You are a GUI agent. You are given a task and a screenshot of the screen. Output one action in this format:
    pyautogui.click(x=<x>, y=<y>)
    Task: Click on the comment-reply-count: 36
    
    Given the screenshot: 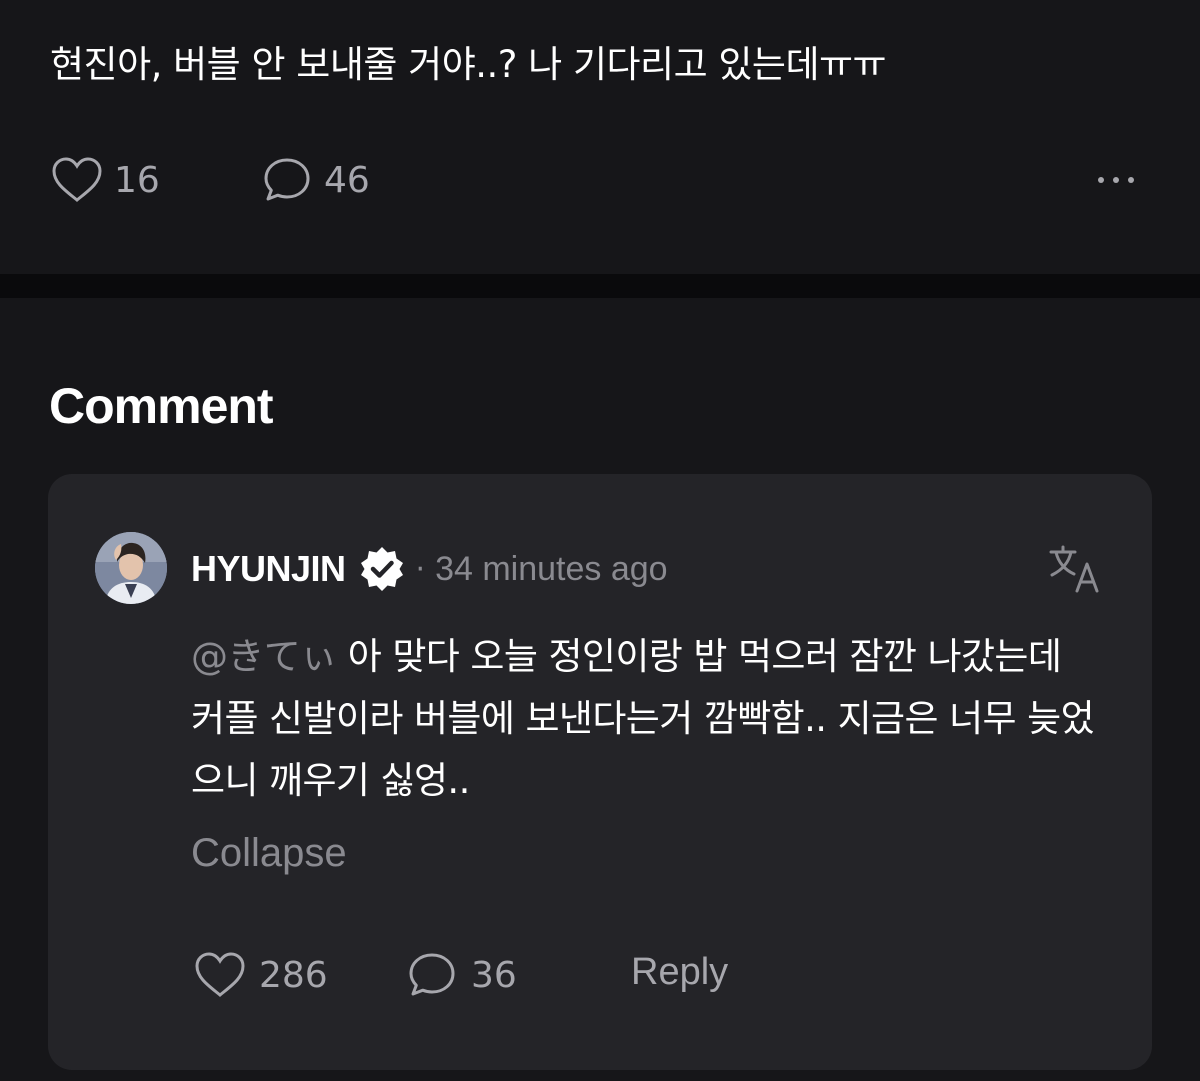 What is the action you would take?
    pyautogui.click(x=494, y=975)
    